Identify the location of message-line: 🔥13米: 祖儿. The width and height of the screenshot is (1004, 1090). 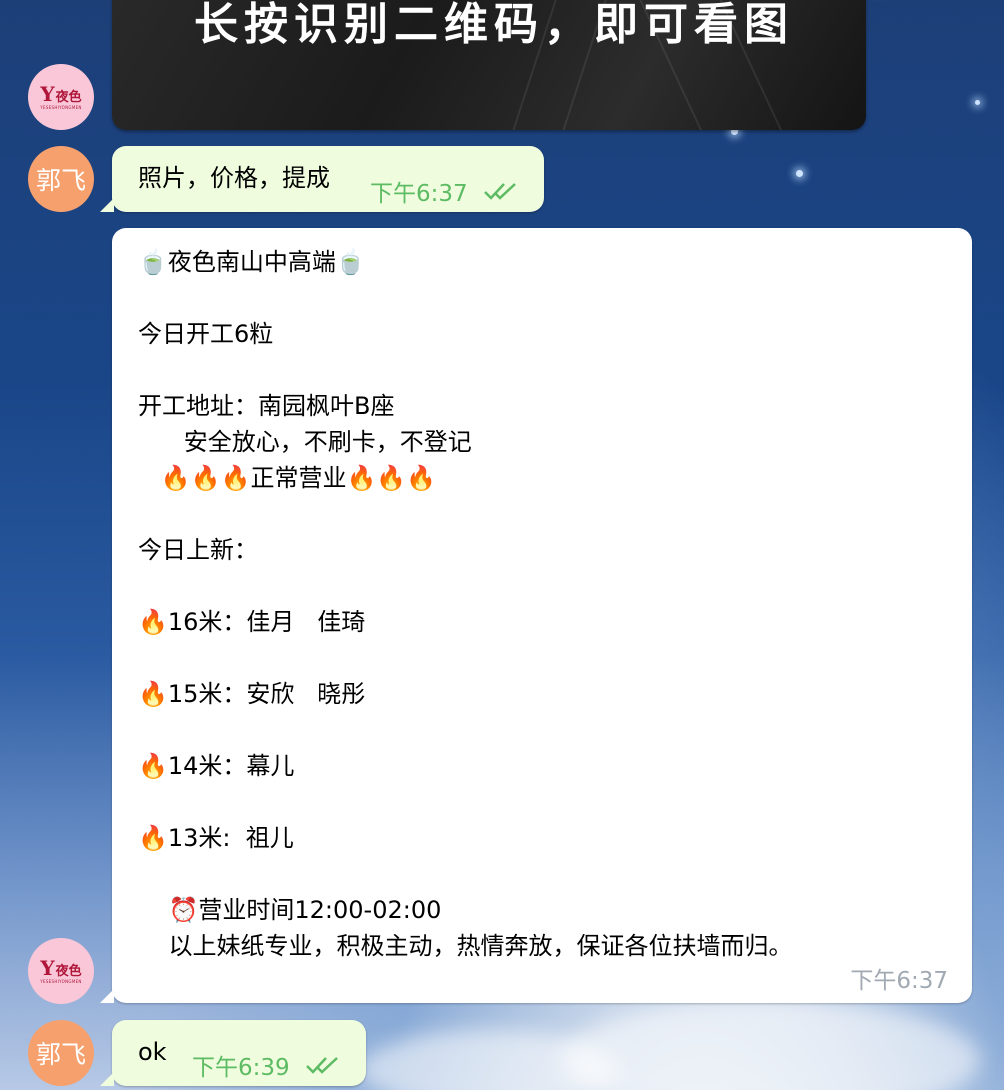
(216, 838).